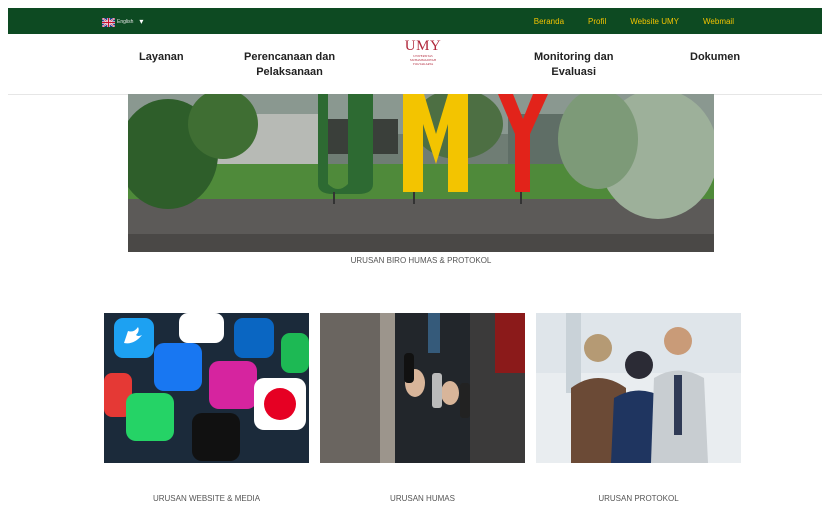 This screenshot has width=822, height=506. Describe the element at coordinates (178, 367) in the screenshot. I see `facebook-icon` at that location.